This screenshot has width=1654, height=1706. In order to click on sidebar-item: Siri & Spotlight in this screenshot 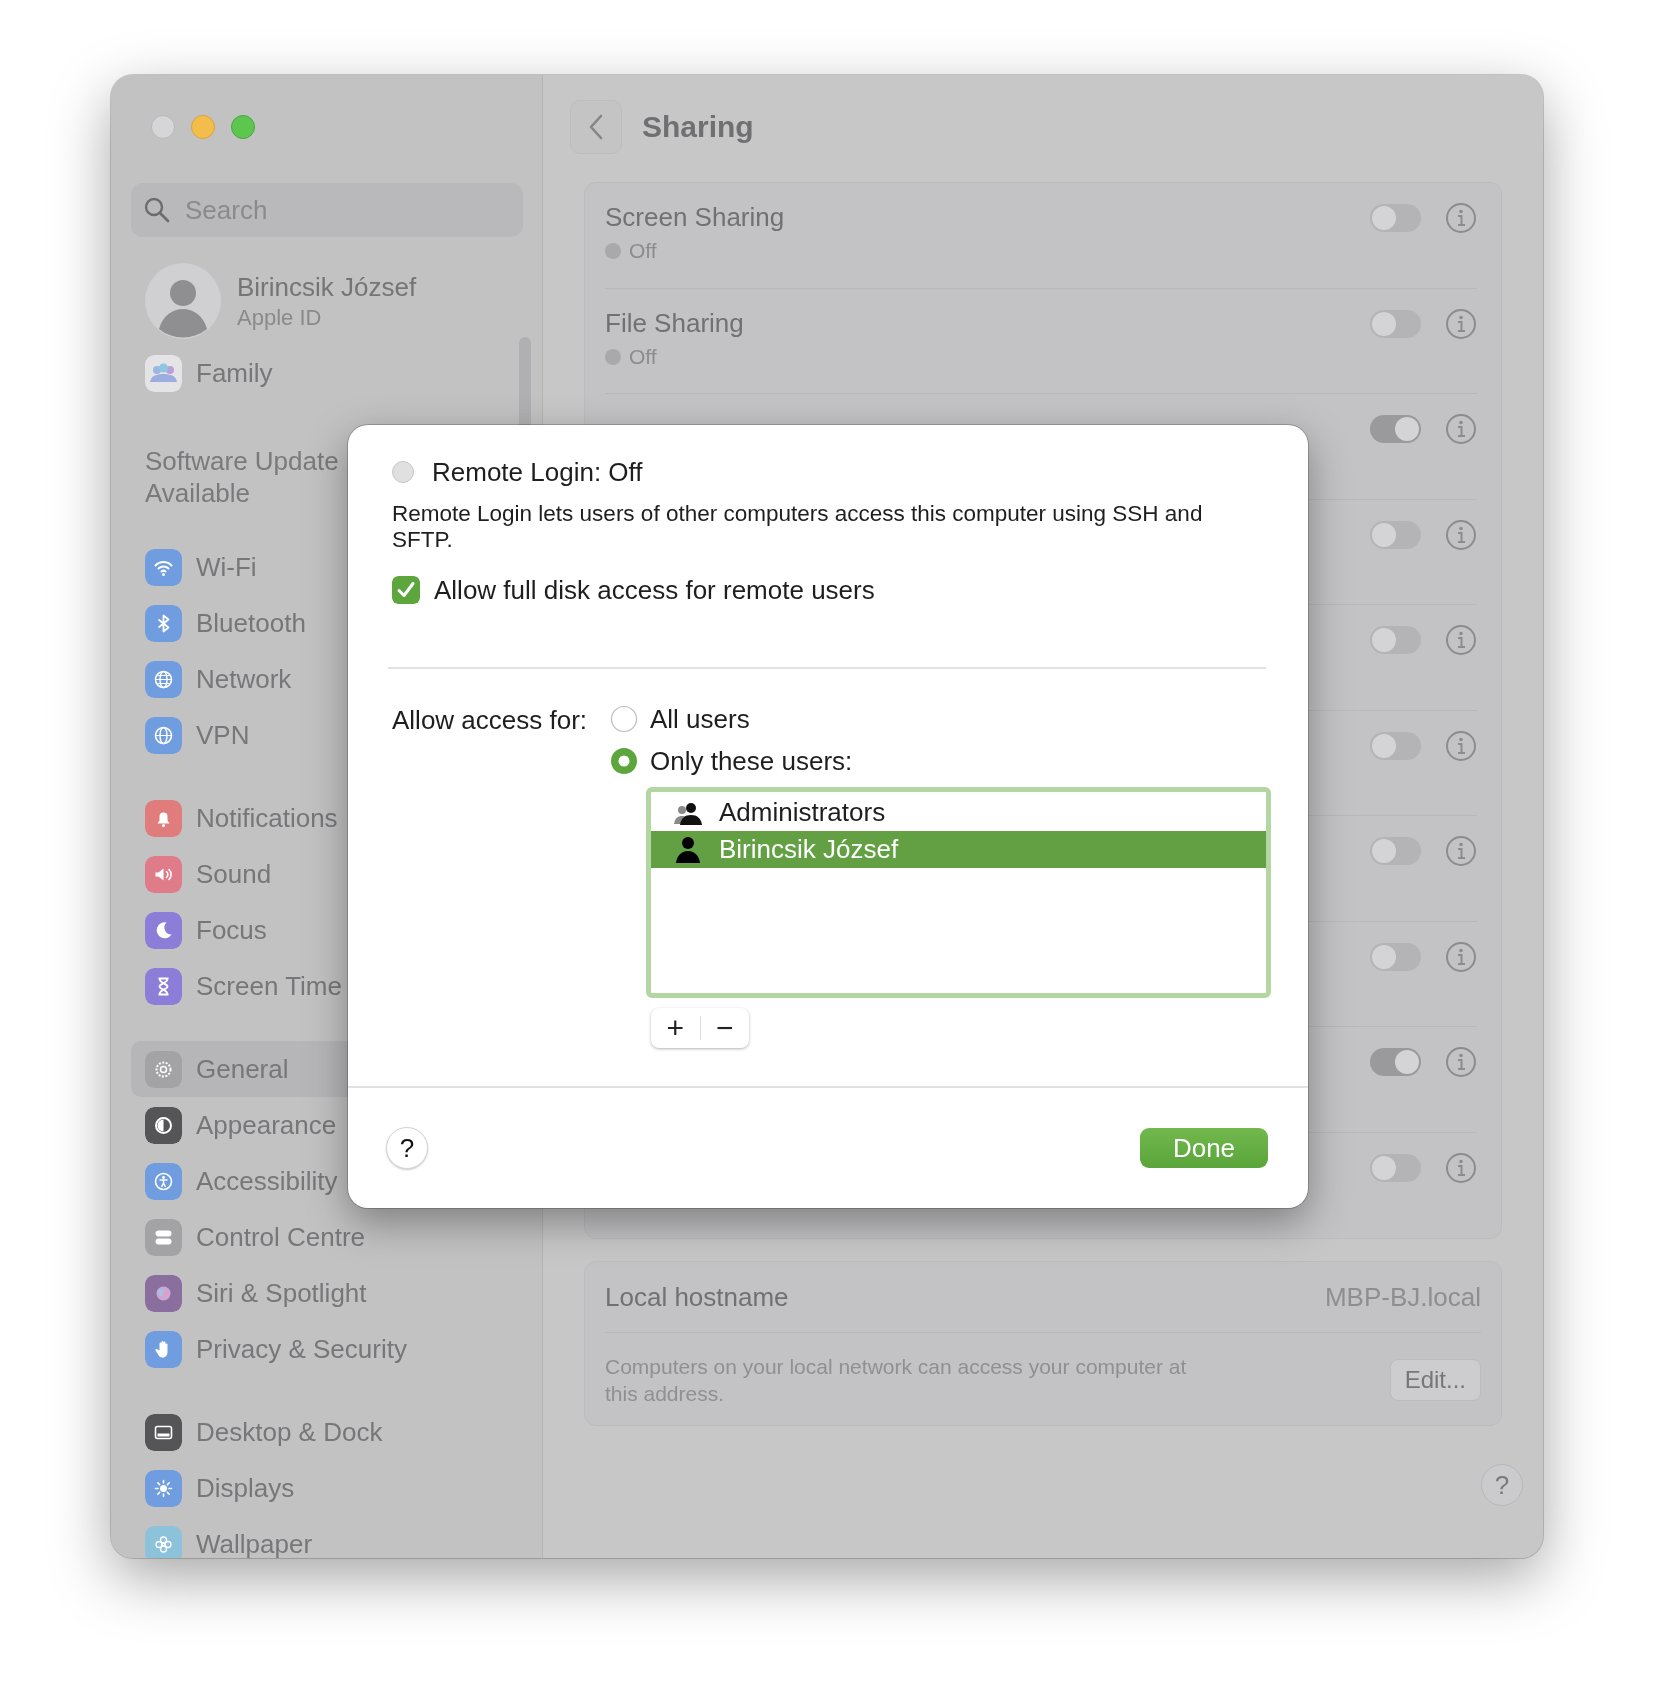, I will do `click(321, 1293)`.